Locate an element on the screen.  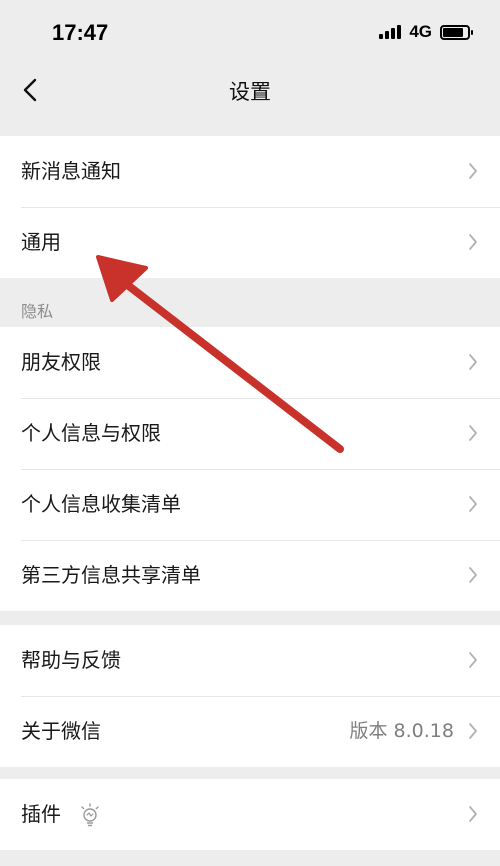
status-indicators: 4G is located at coordinates (426, 32).